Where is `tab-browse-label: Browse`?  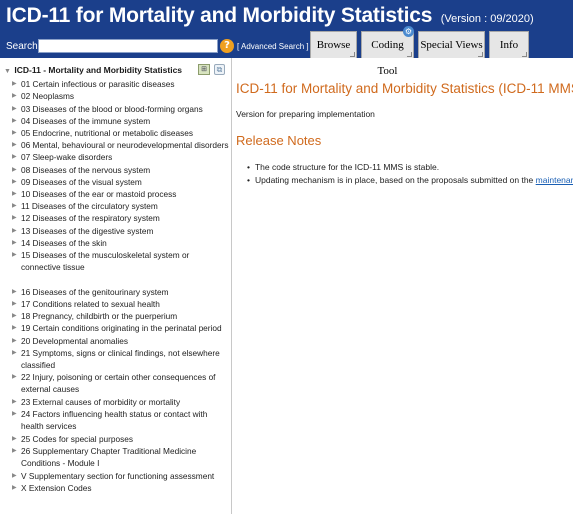
tab-browse-label: Browse is located at coordinates (333, 45).